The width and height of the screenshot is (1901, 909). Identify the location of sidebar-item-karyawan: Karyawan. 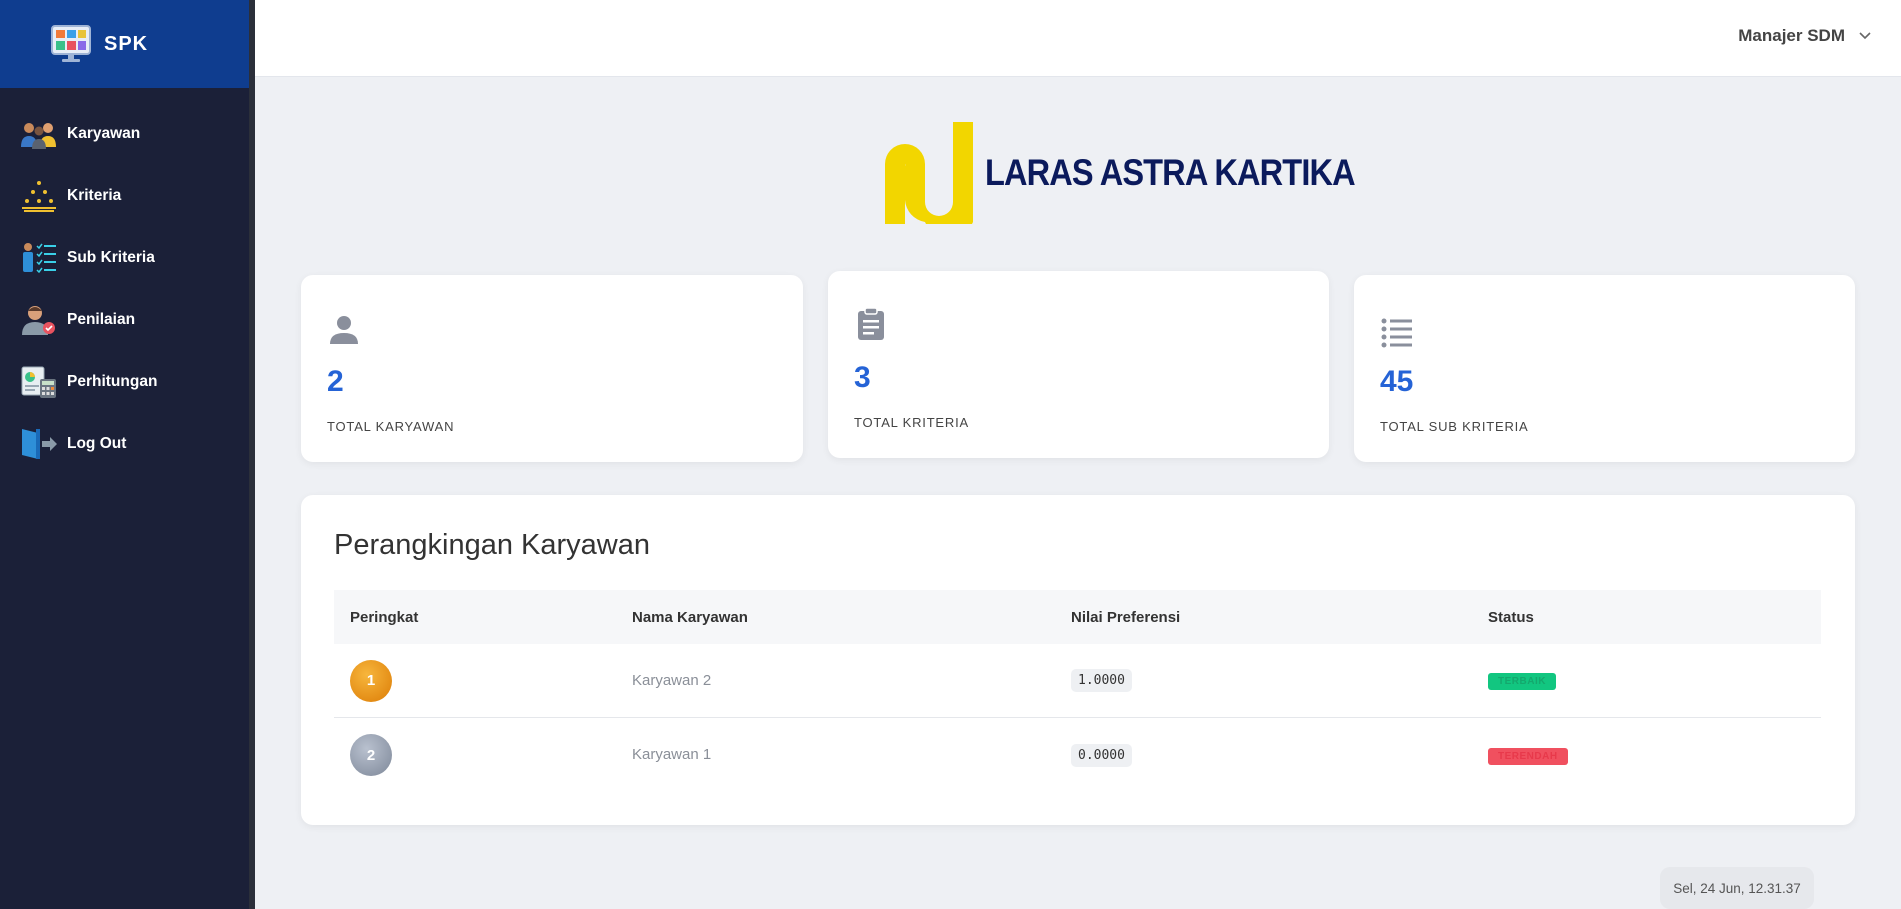
(124, 134).